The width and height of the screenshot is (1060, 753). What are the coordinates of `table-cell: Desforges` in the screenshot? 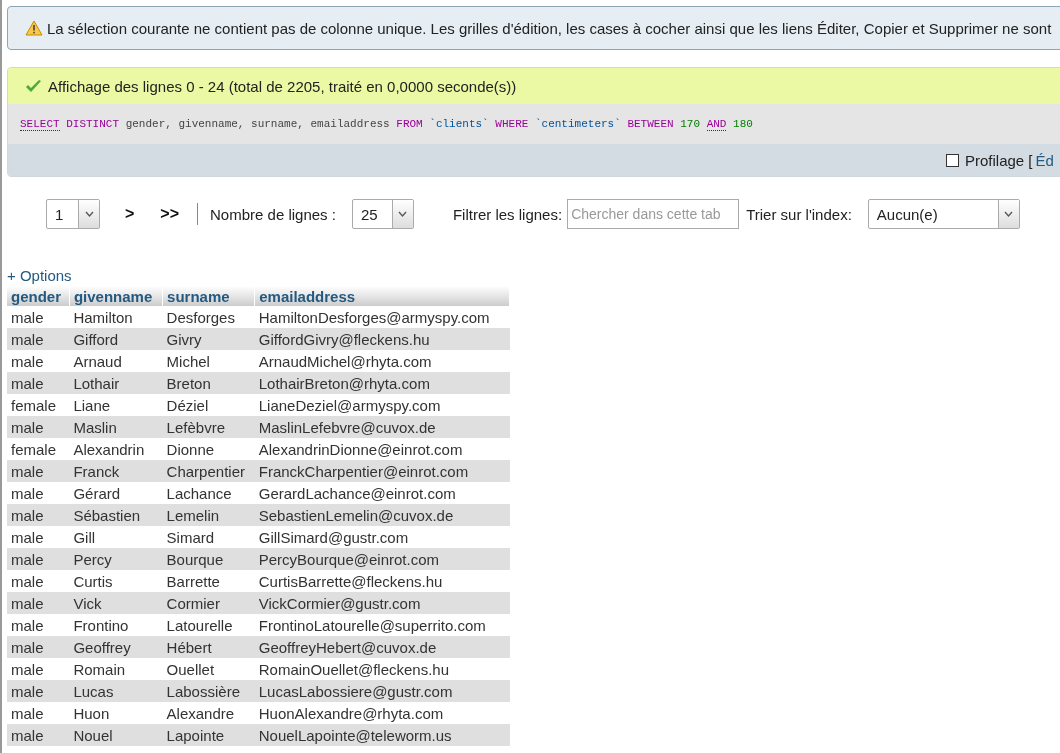 It's located at (208, 317).